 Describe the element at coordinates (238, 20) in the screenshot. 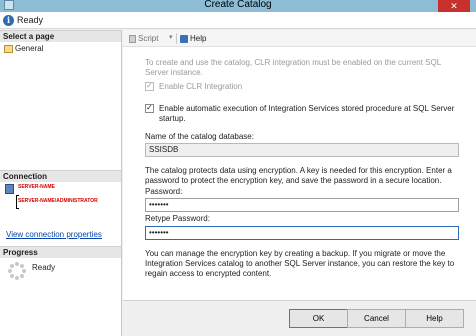

I see `status-bar: i Ready` at that location.